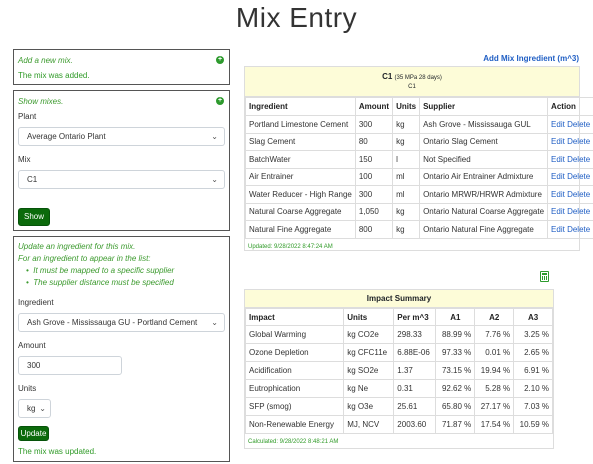  Describe the element at coordinates (33, 433) in the screenshot. I see `update-button: Update` at that location.